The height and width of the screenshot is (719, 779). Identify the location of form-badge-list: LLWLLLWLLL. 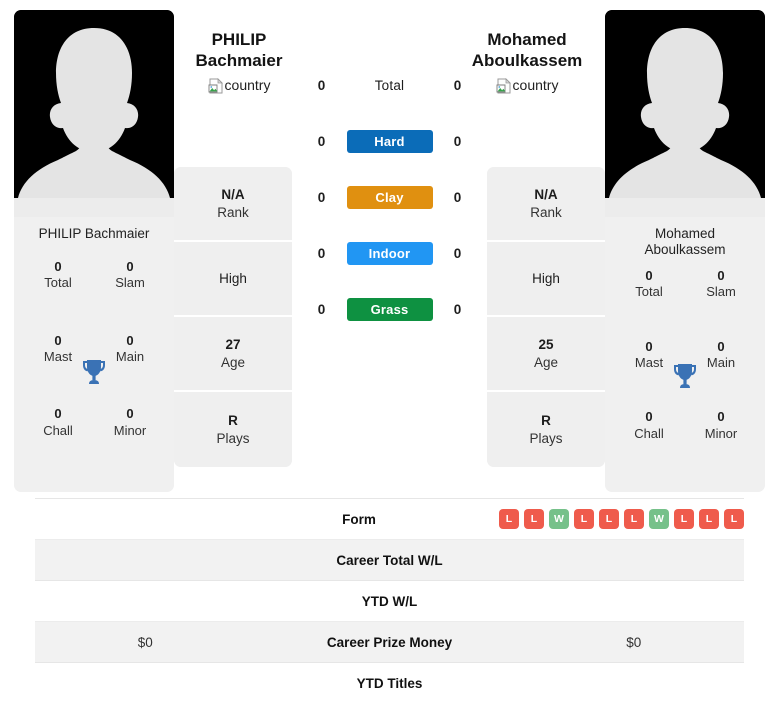
(618, 519).